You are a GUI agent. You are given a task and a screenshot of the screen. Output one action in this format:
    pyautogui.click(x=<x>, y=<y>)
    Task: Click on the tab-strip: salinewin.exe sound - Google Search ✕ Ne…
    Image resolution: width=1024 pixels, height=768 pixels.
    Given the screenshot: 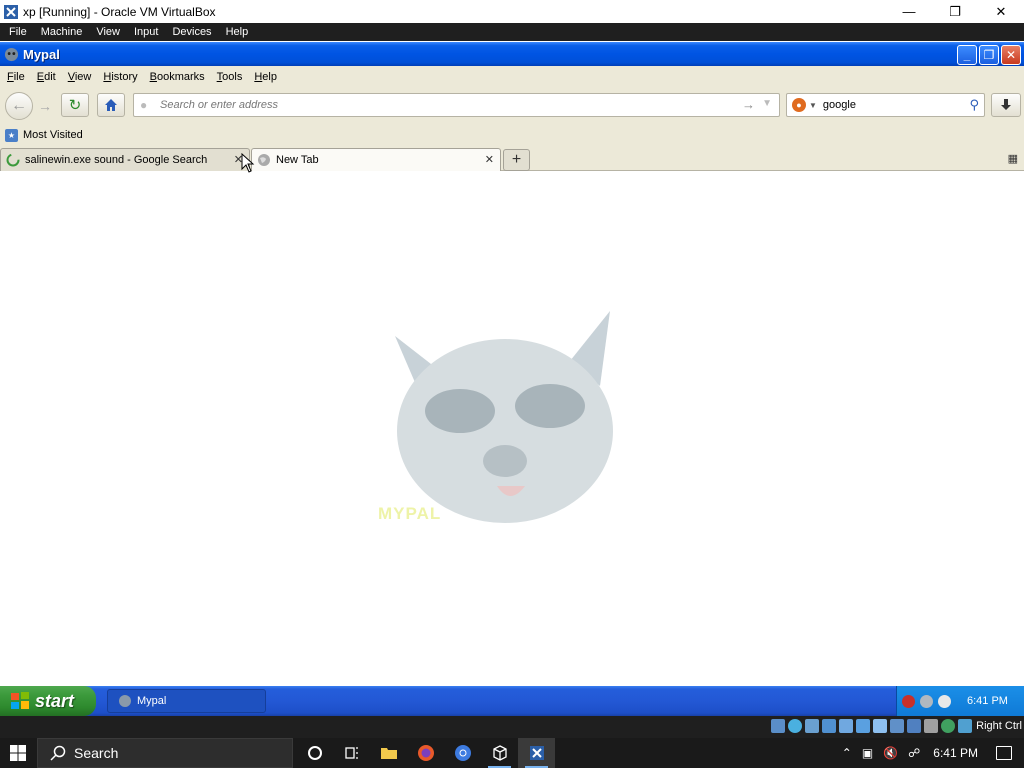 What is the action you would take?
    pyautogui.click(x=512, y=158)
    